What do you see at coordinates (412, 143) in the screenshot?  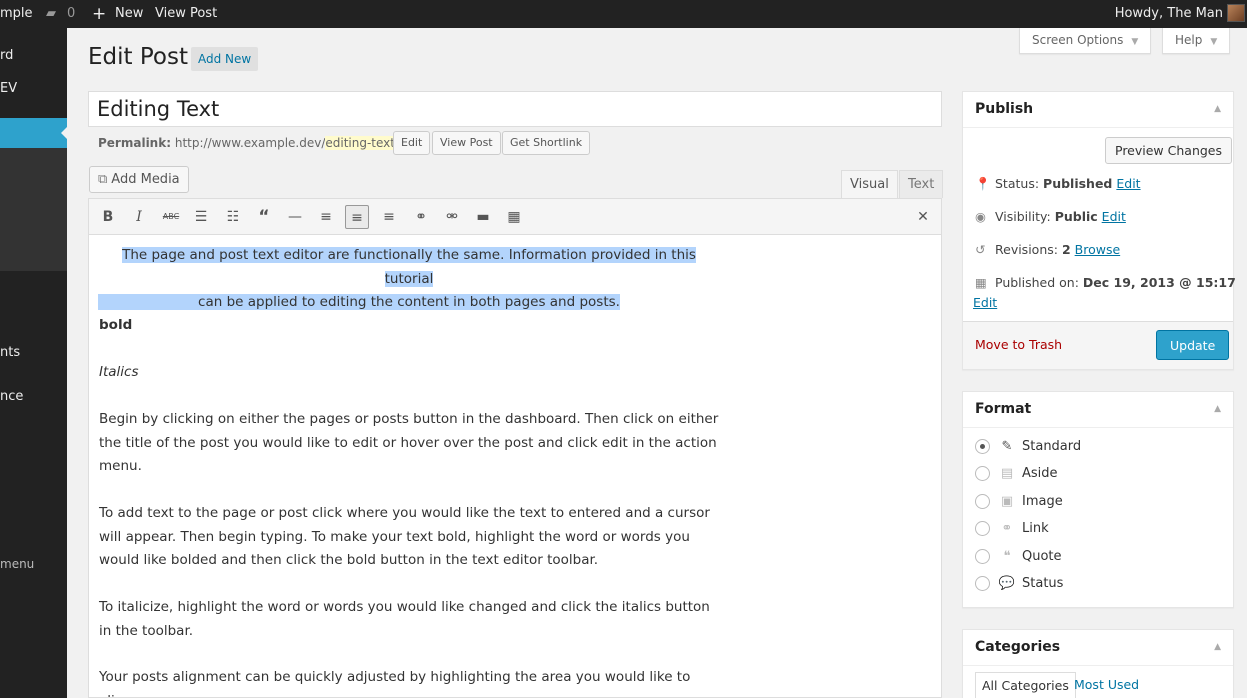 I see `permalink-edit-button: Edit` at bounding box center [412, 143].